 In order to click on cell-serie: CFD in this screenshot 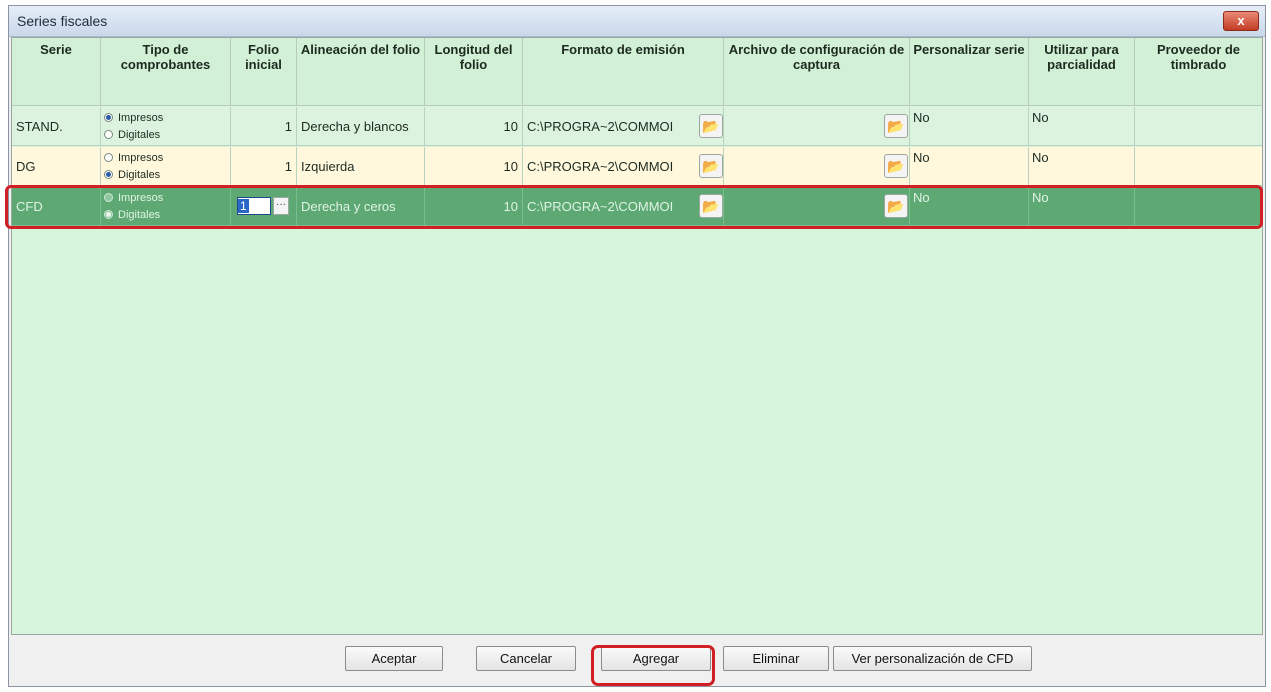, I will do `click(56, 206)`.